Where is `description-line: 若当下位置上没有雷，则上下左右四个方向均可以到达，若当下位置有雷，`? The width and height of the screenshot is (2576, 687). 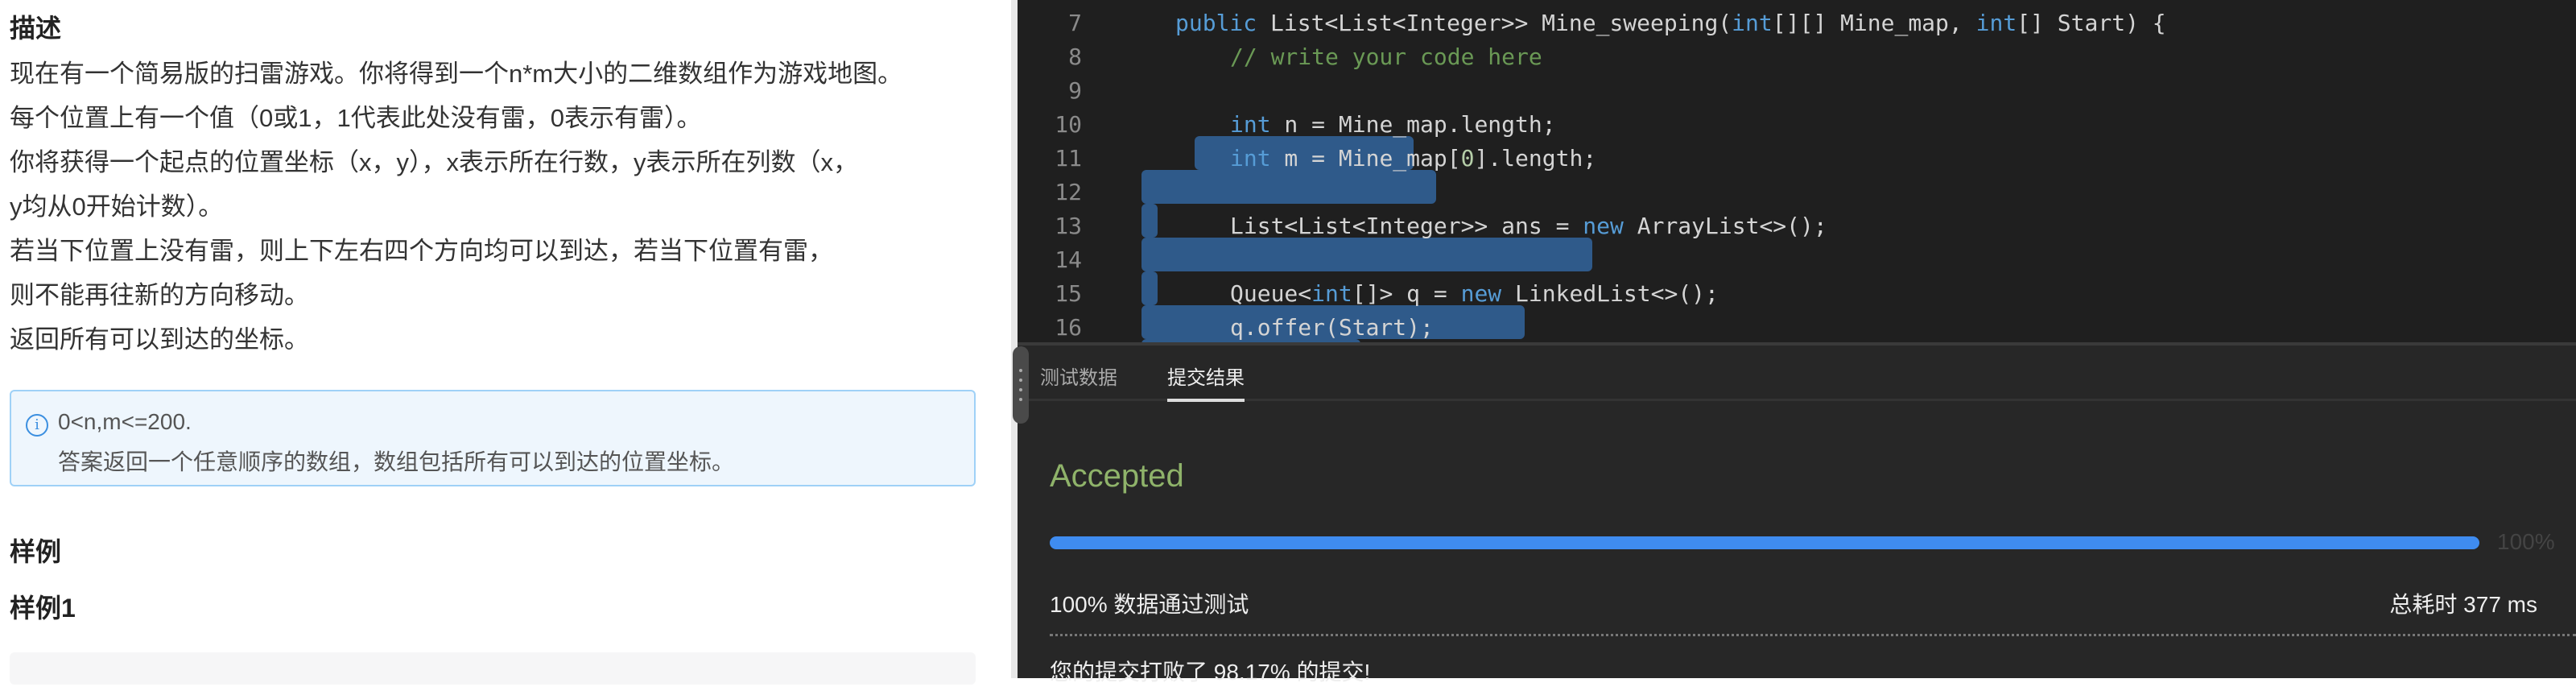
description-line: 若当下位置上没有雷，则上下左右四个方向均可以到达，若当下位置有雷， is located at coordinates (422, 251).